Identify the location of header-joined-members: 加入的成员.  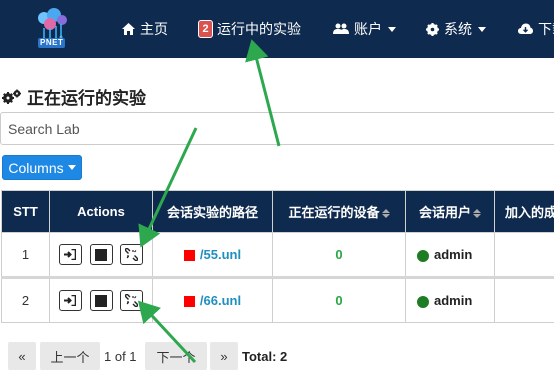
(524, 211).